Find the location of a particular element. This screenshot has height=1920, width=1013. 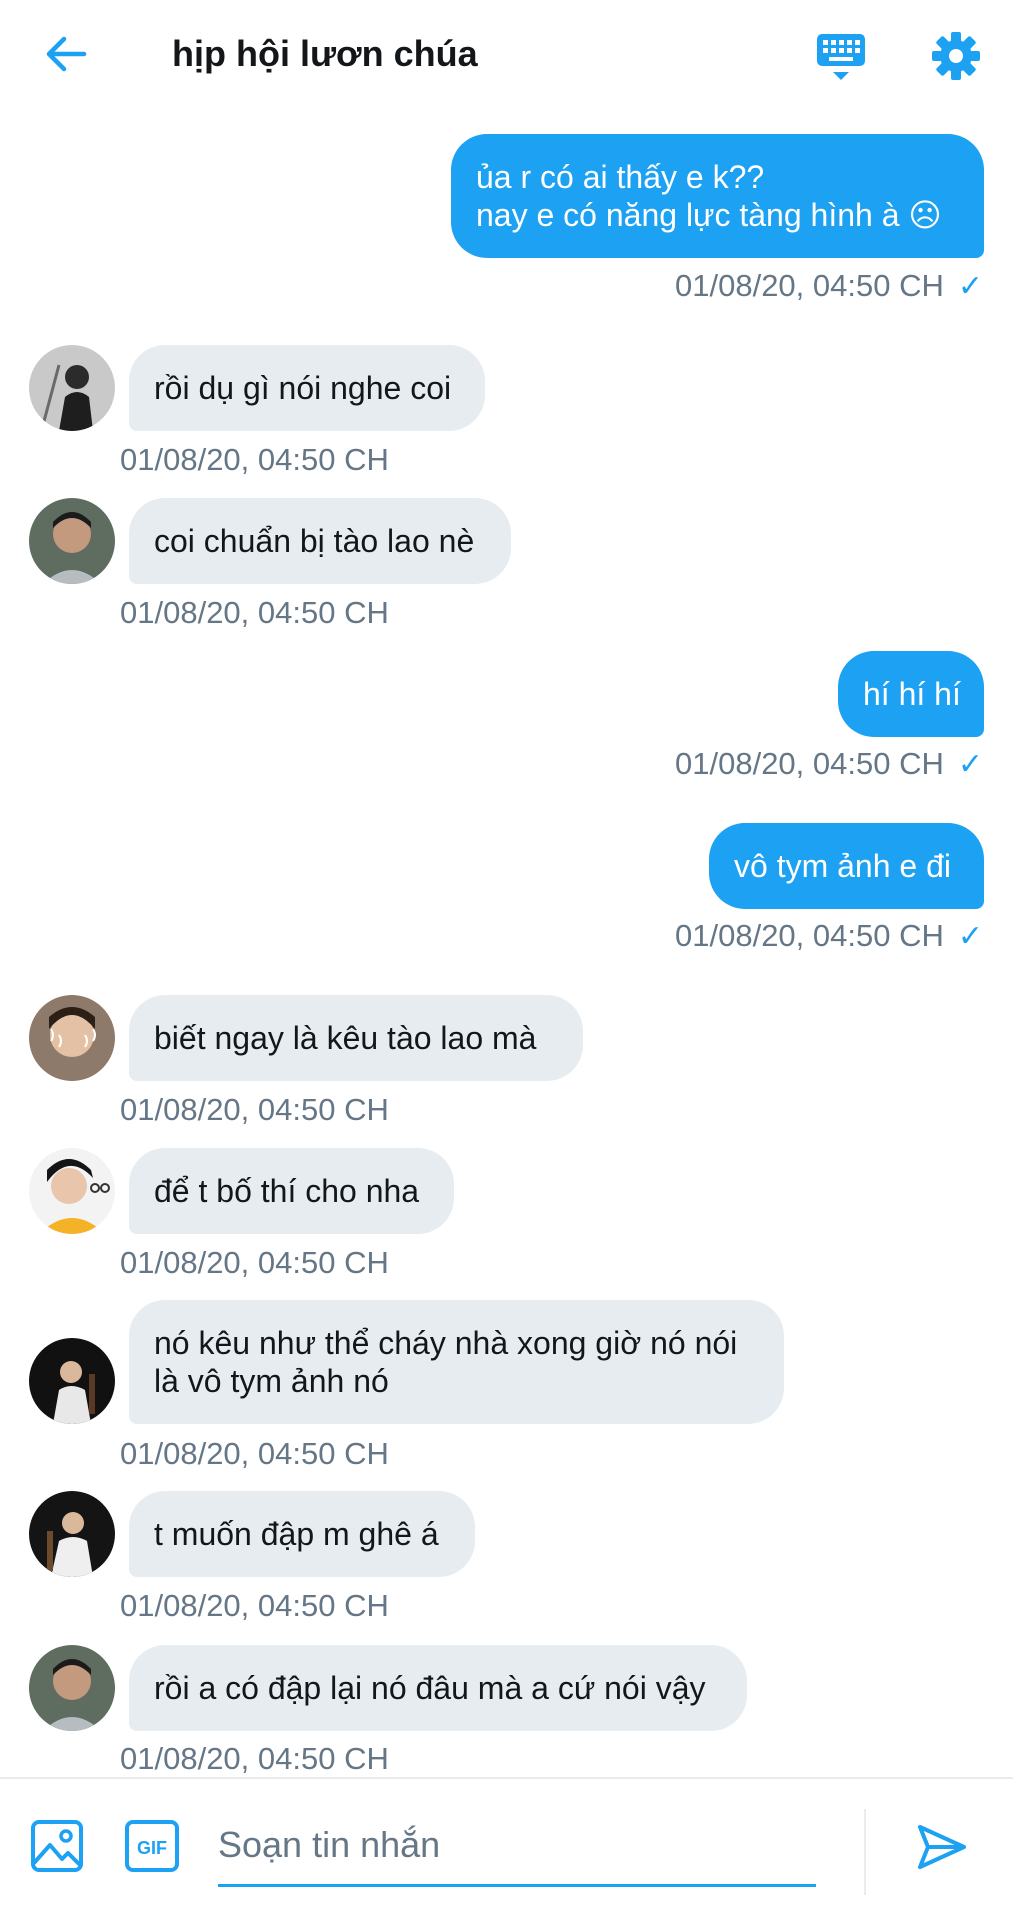

keyboard-toggle-button is located at coordinates (841, 57).